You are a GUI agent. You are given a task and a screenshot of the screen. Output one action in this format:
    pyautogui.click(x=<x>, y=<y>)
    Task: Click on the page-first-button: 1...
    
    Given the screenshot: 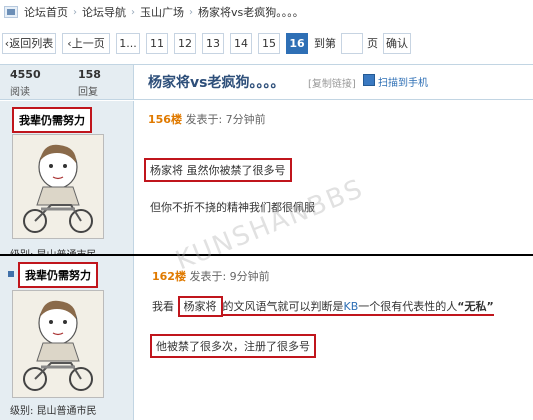 What is the action you would take?
    pyautogui.click(x=128, y=43)
    